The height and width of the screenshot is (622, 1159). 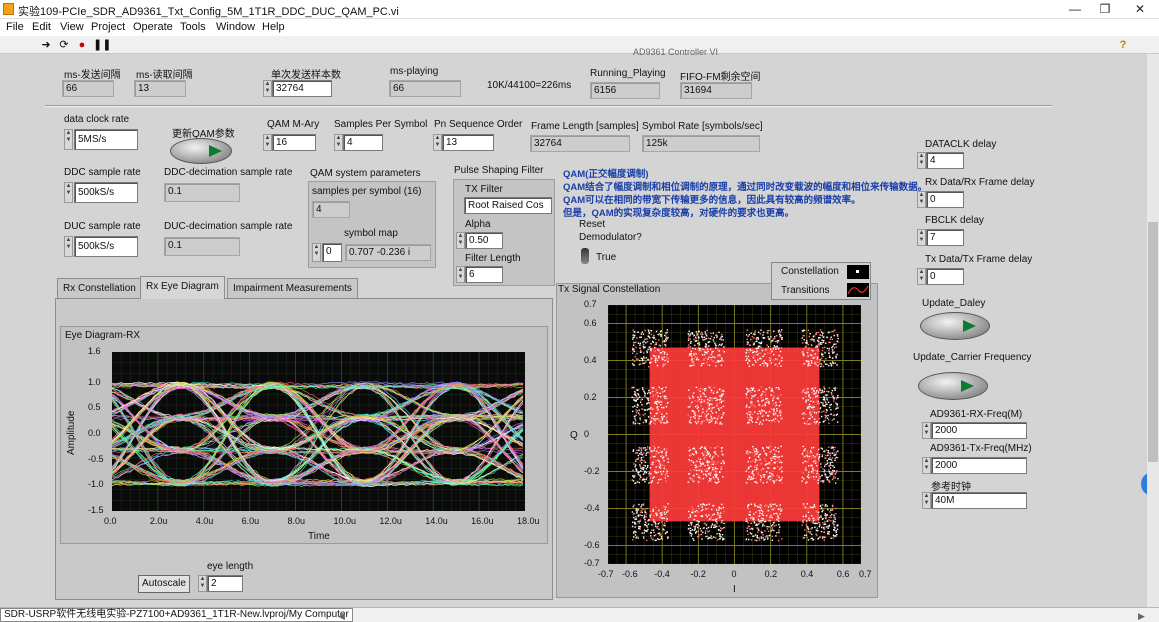 I want to click on rx-frame-delay-spin: ▲ ▼, so click(x=921, y=199).